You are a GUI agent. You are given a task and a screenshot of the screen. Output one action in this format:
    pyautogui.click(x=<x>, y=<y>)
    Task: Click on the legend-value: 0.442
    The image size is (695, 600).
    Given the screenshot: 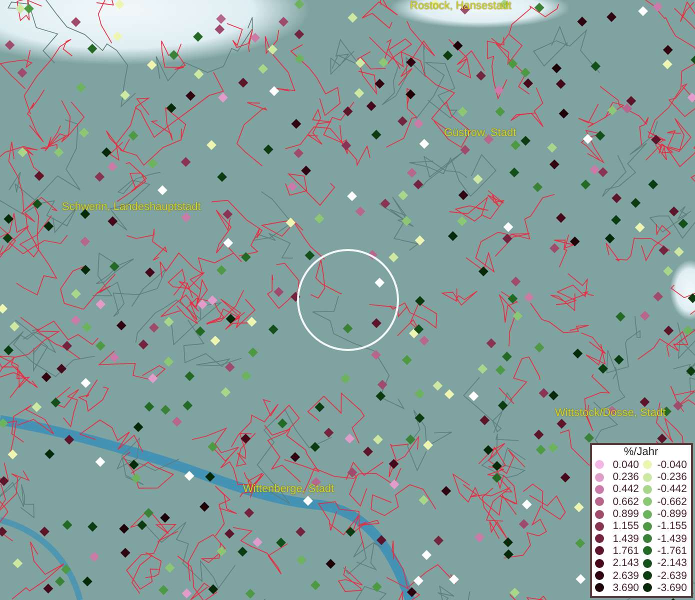 What is the action you would take?
    pyautogui.click(x=625, y=489)
    